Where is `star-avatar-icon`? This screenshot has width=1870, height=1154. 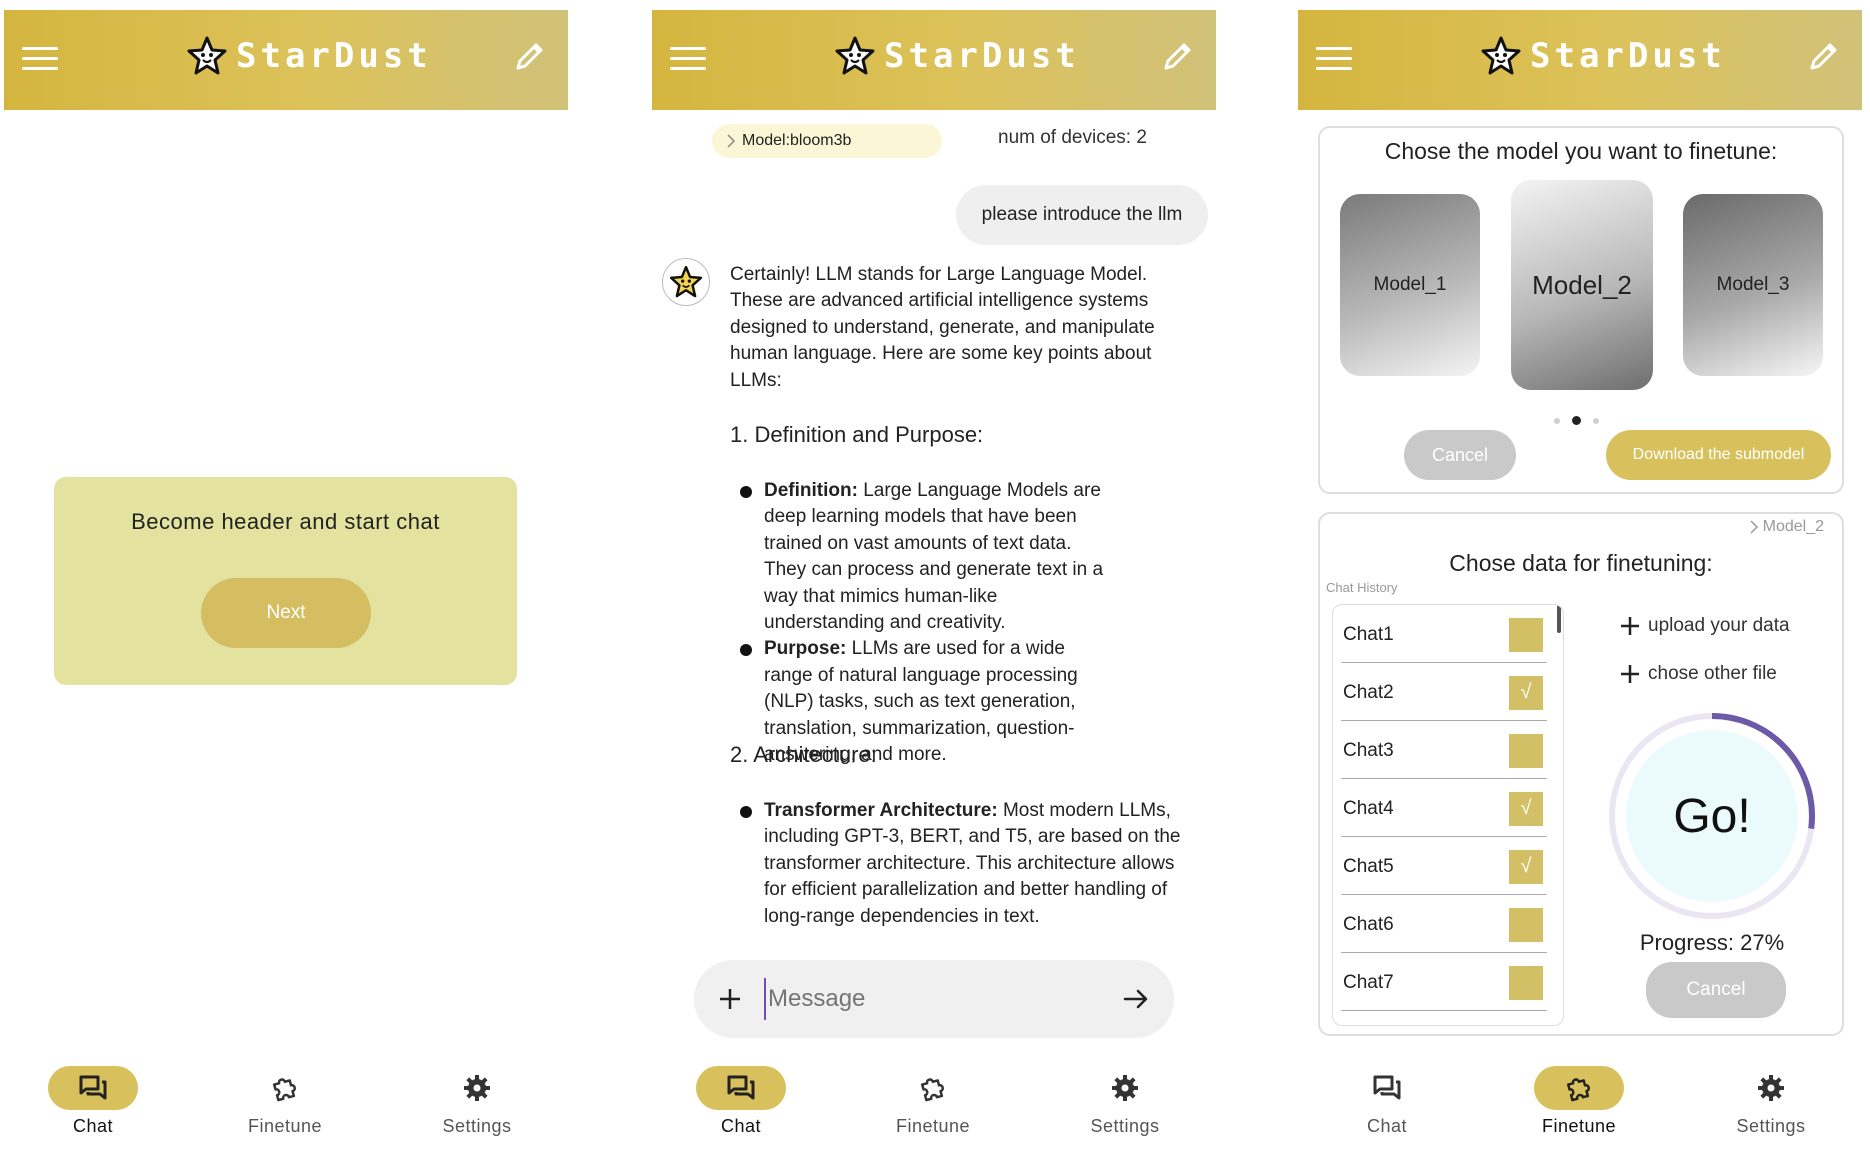
star-avatar-icon is located at coordinates (686, 281).